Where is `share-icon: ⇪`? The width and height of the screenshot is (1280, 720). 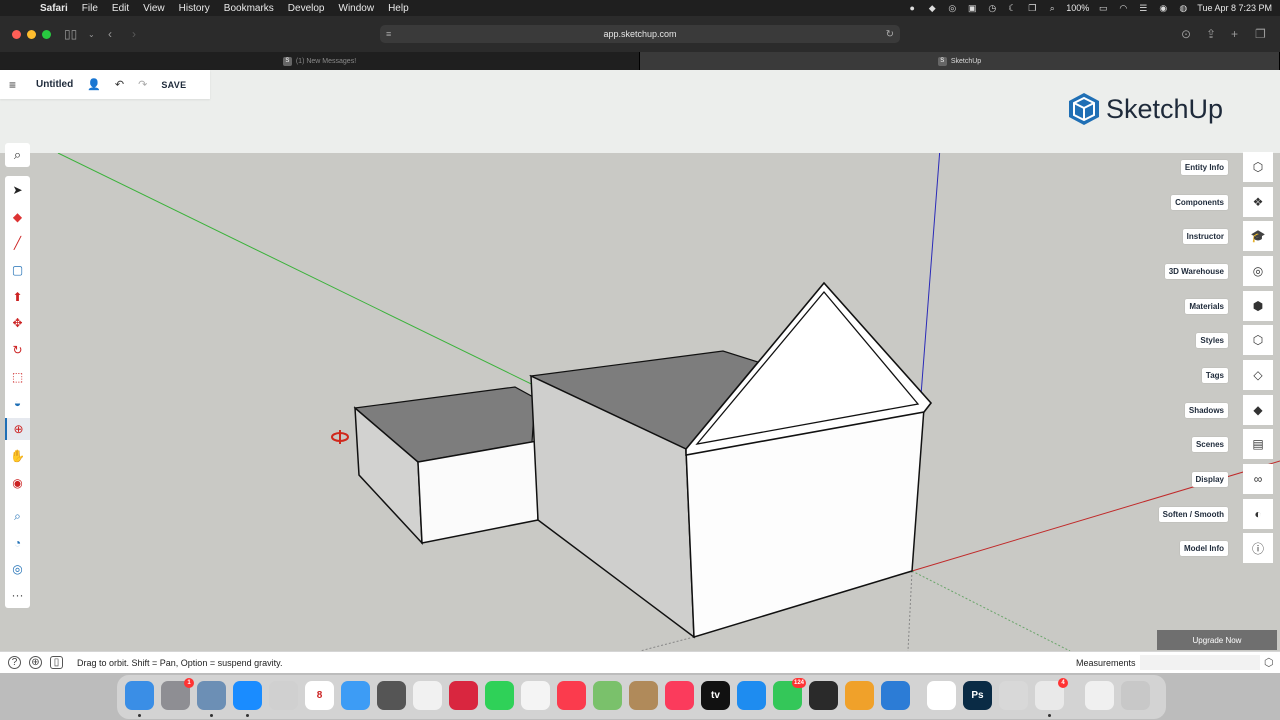
share-icon: ⇪ is located at coordinates (1211, 34).